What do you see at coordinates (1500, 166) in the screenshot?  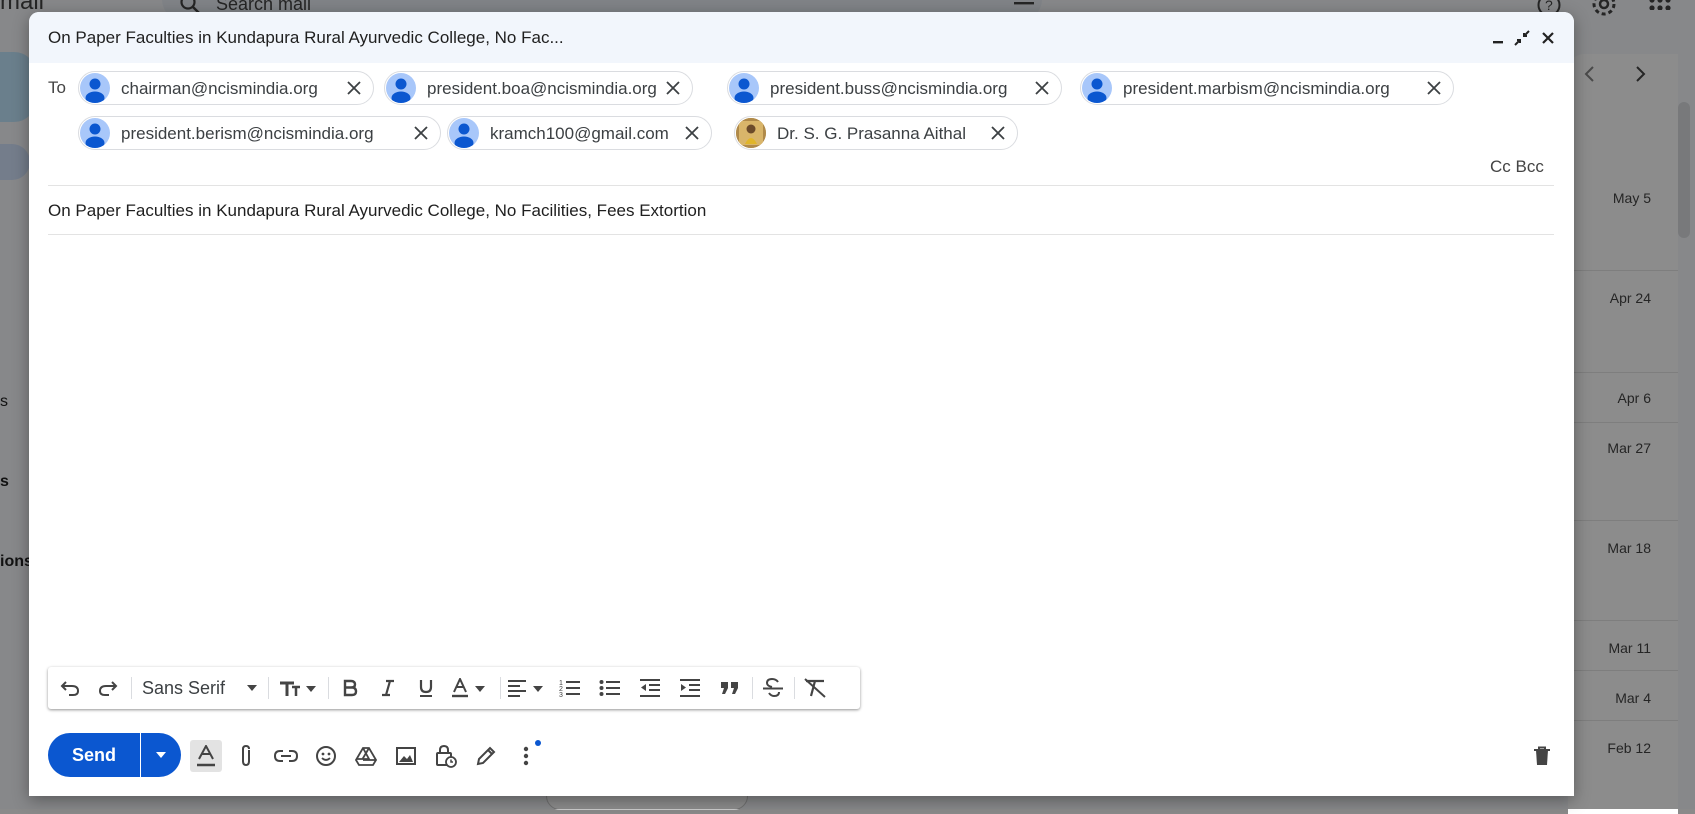 I see `cc-link: Cc` at bounding box center [1500, 166].